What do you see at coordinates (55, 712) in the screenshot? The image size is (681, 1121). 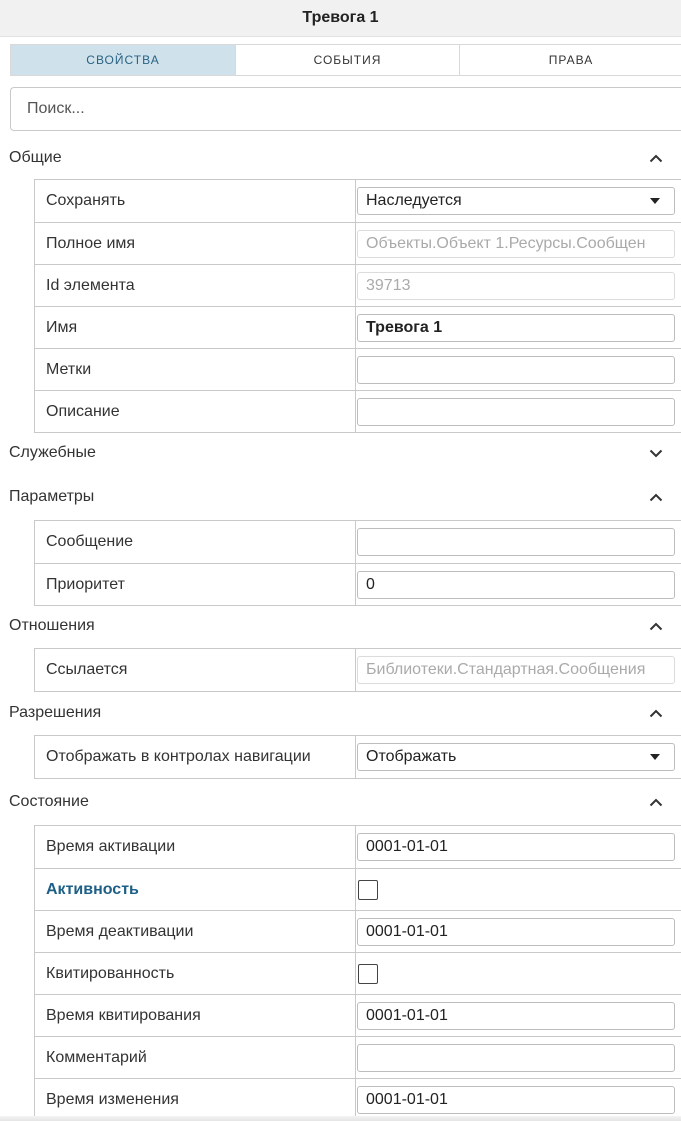 I see `section-permissions-title: Разрешения` at bounding box center [55, 712].